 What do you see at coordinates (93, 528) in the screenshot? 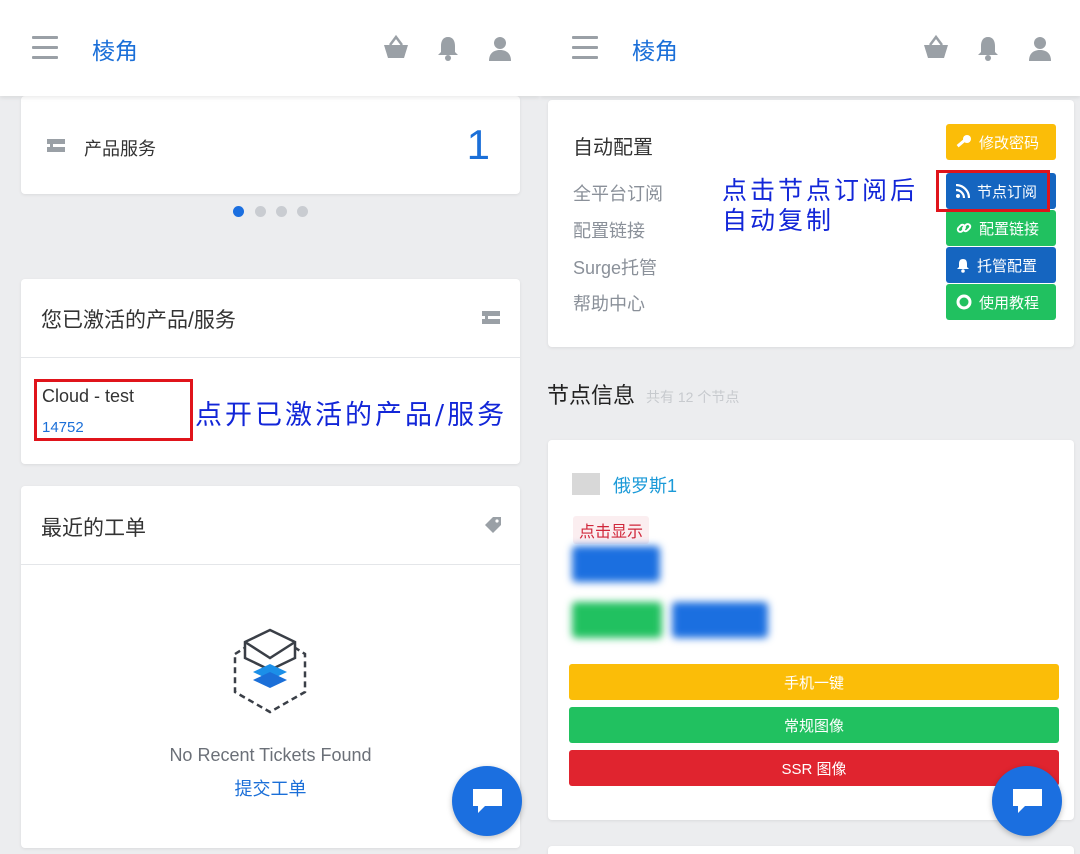
I see `tickets-title: 最近的工单` at bounding box center [93, 528].